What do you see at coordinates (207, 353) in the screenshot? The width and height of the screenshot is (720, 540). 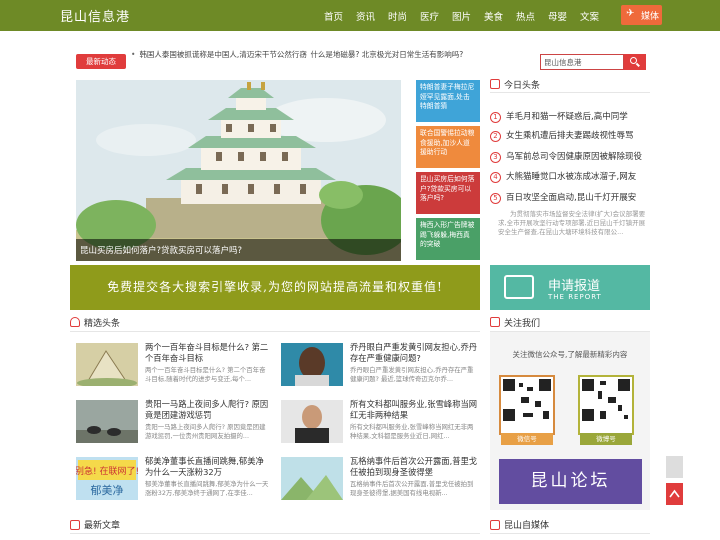 I see `pick-title: 两个一百年奋斗目标是什么? 第二个百年奋斗目标` at bounding box center [207, 353].